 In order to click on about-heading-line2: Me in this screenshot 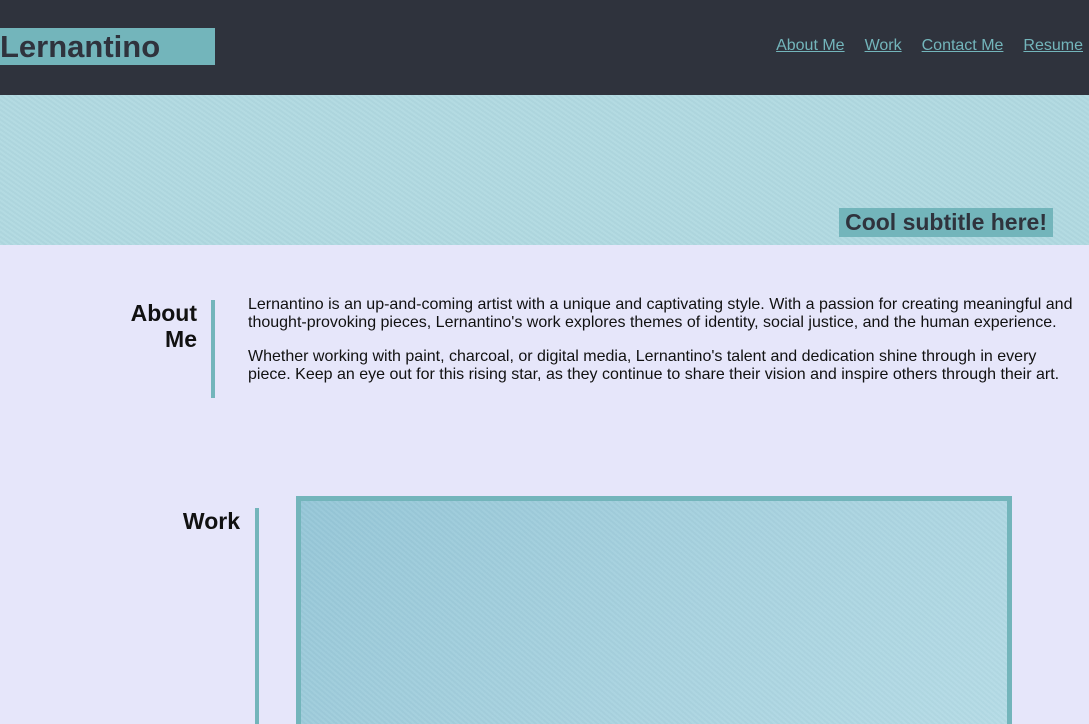, I will do `click(181, 339)`.